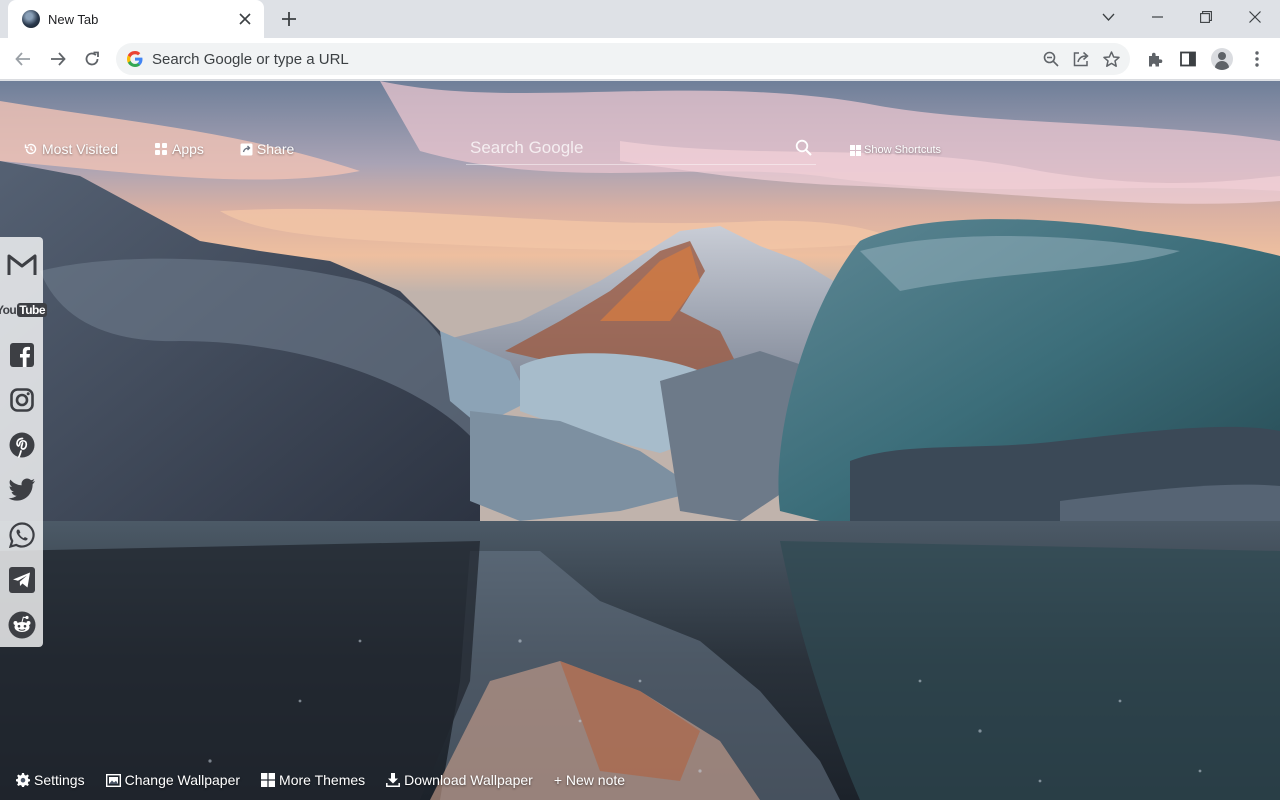 This screenshot has height=800, width=1280. I want to click on tab-new-tab: New Tab, so click(136, 19).